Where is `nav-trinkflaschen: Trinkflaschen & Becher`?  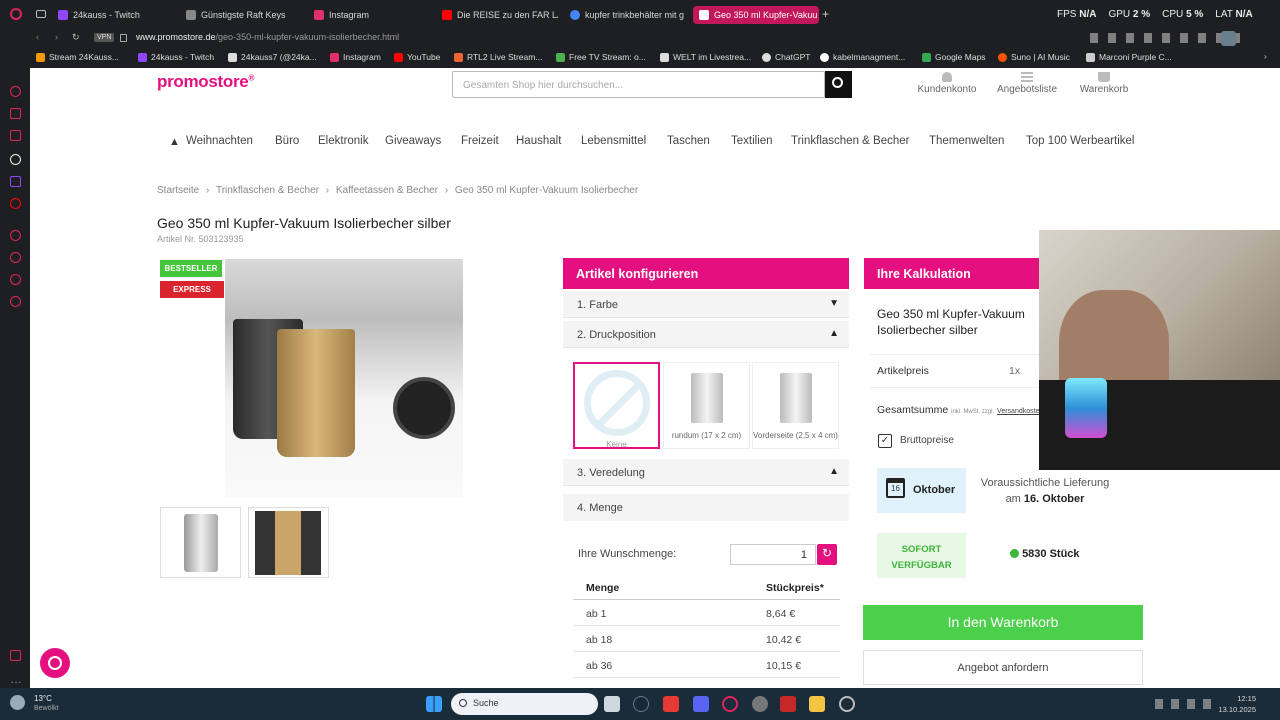
nav-trinkflaschen: Trinkflaschen & Becher is located at coordinates (850, 141).